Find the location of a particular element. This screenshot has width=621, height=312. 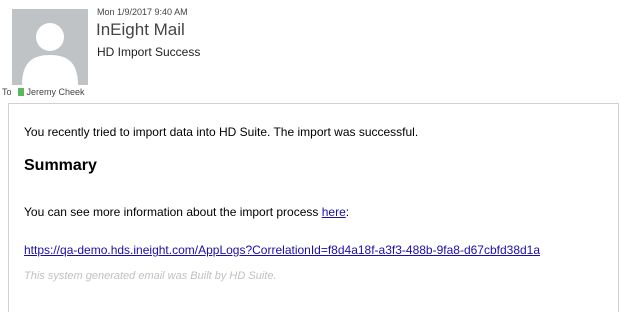

recipient-row: To Jeremy Cheek is located at coordinates (43, 92).